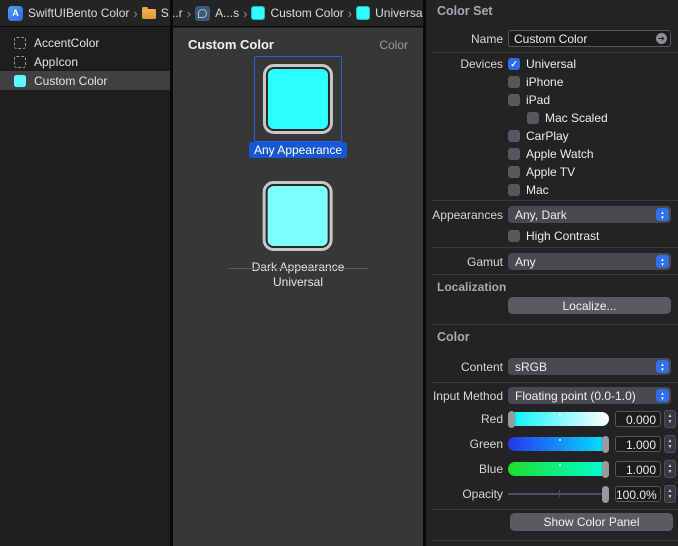 This screenshot has height=546, width=678. What do you see at coordinates (545, 82) in the screenshot?
I see `checkbox-label: iPhone` at bounding box center [545, 82].